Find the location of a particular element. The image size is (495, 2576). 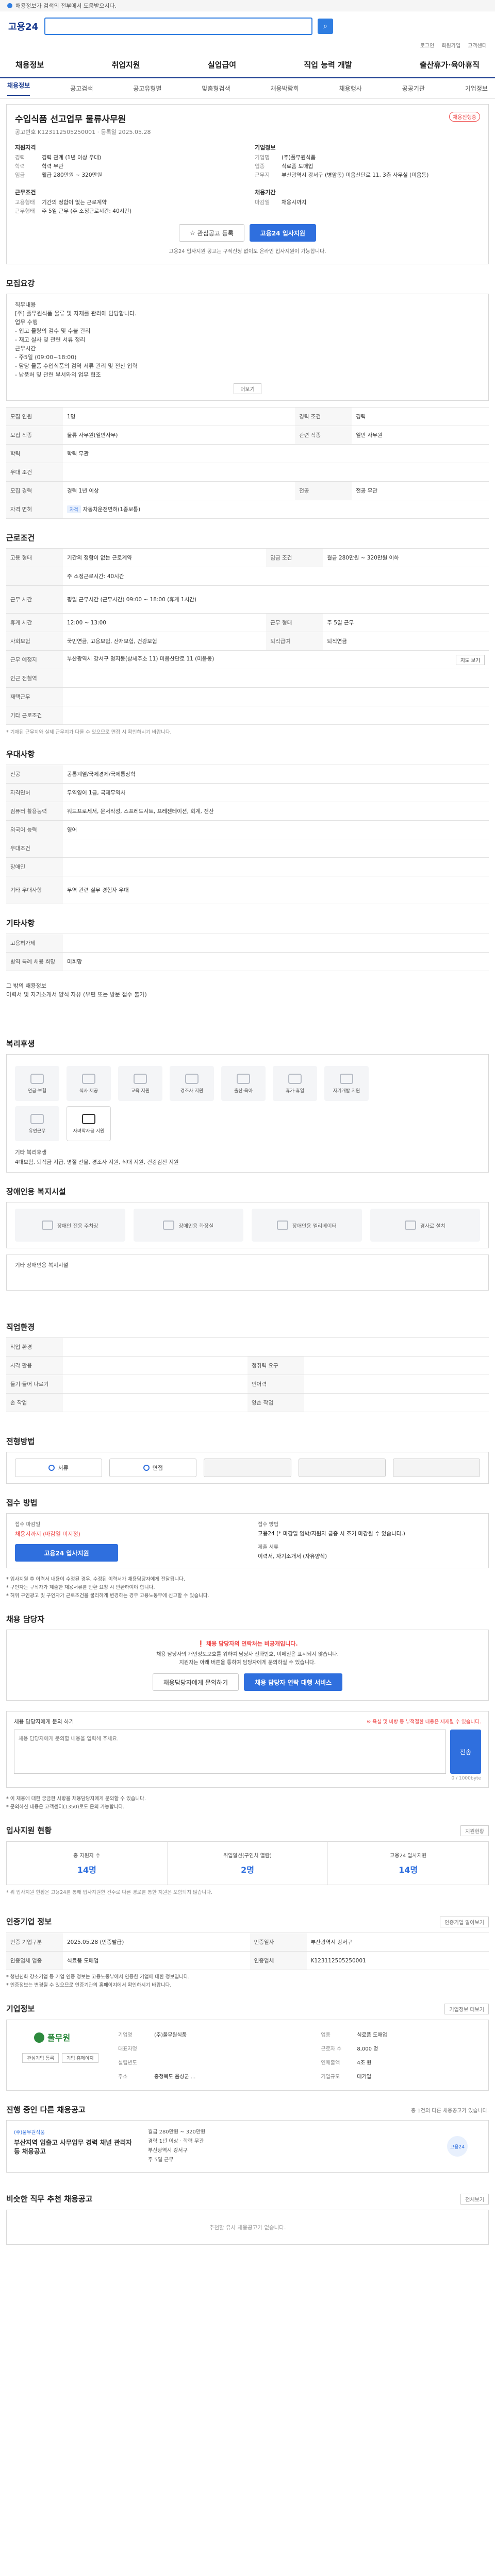

lnb-item: 공고검색 is located at coordinates (81, 88).